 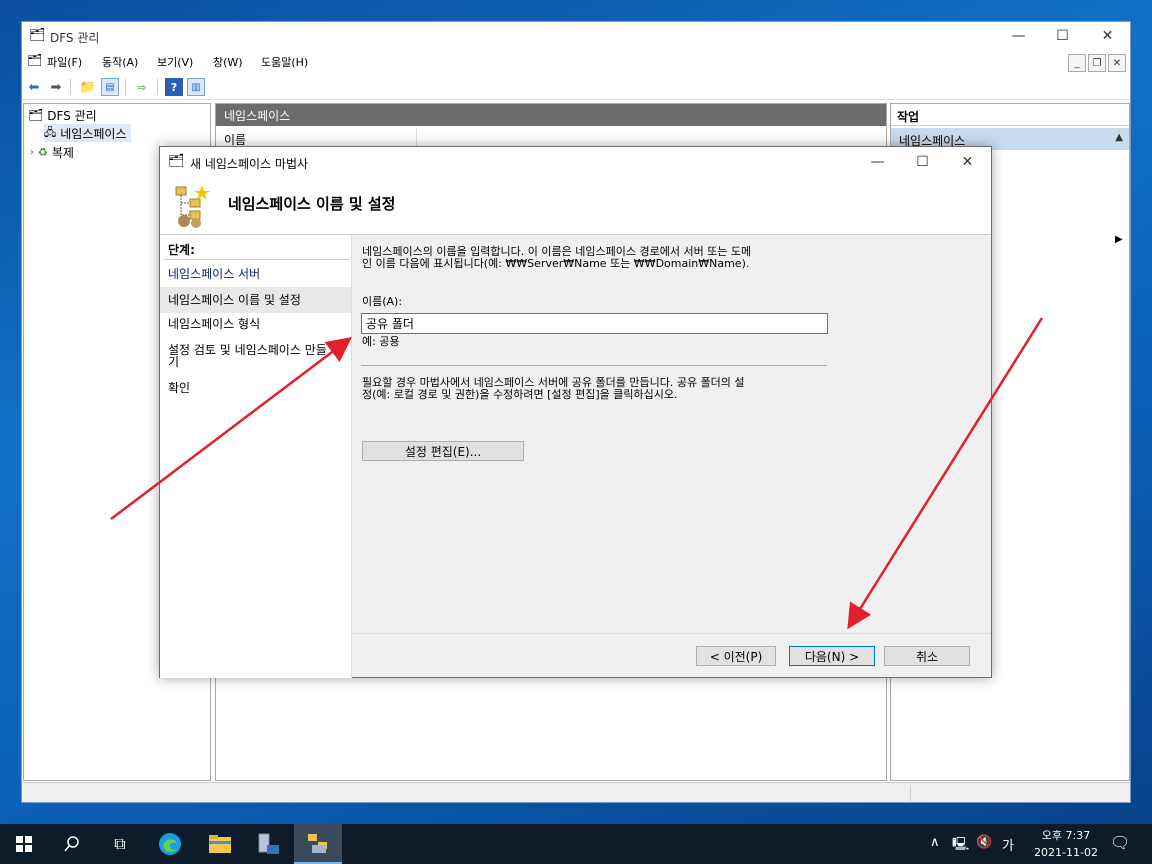 I want to click on menu-bar: 🗂 파일(F) 동작(A) 보기(V) 창(W) 도움말(H), so click(x=576, y=61).